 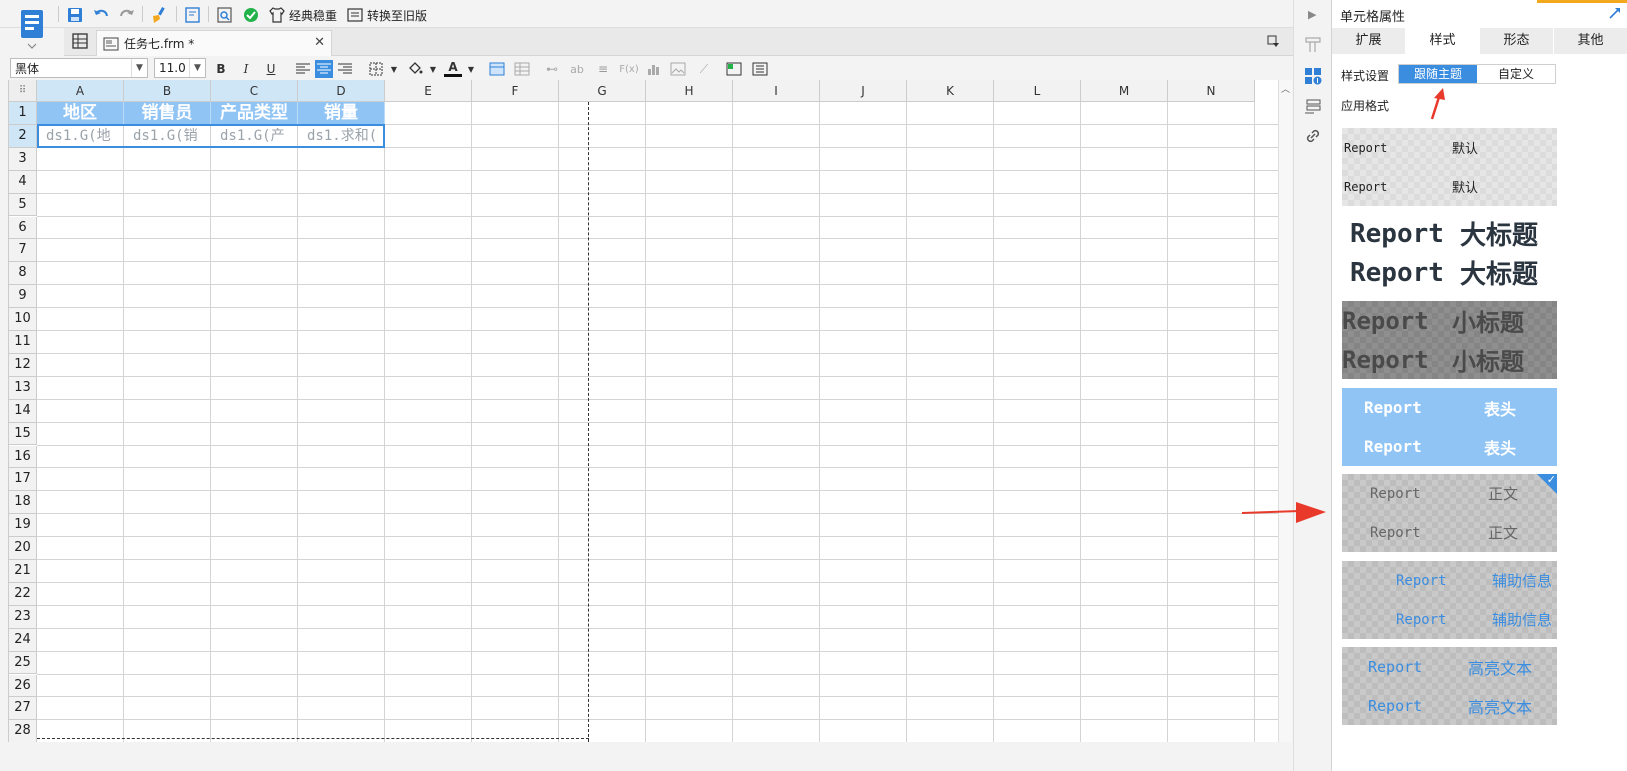 What do you see at coordinates (1590, 41) in the screenshot?
I see `tab-other: 其他` at bounding box center [1590, 41].